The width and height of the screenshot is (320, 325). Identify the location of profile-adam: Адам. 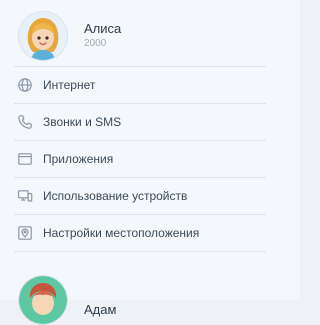
(67, 300).